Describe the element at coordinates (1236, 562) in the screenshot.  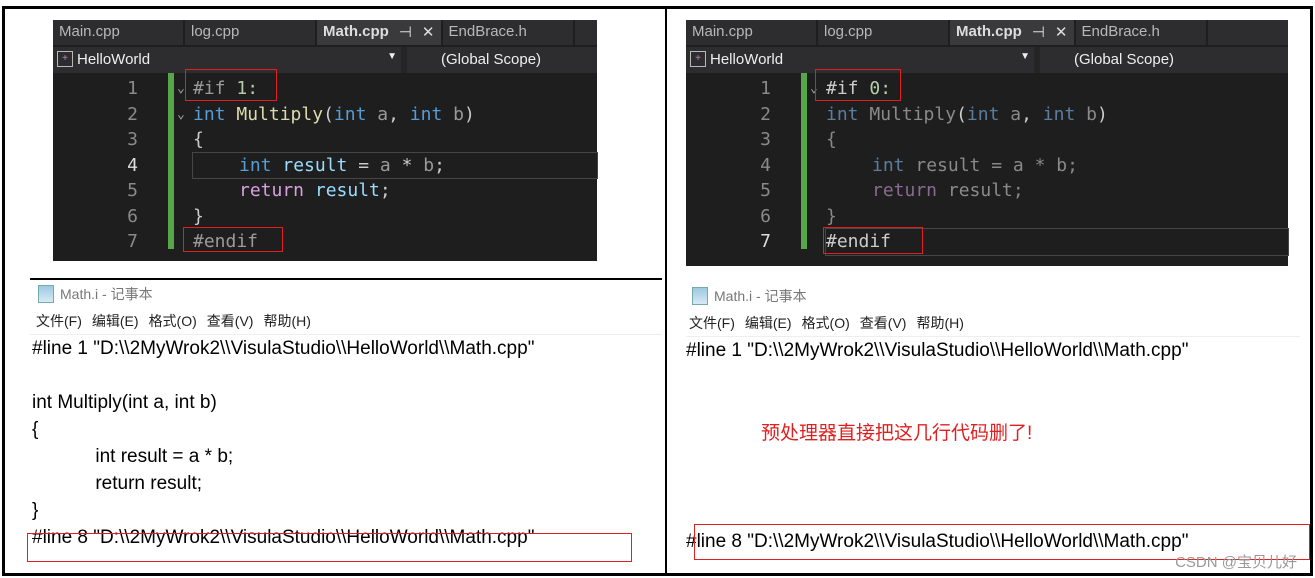
I see `watermark: CSDN @宝贝儿好` at that location.